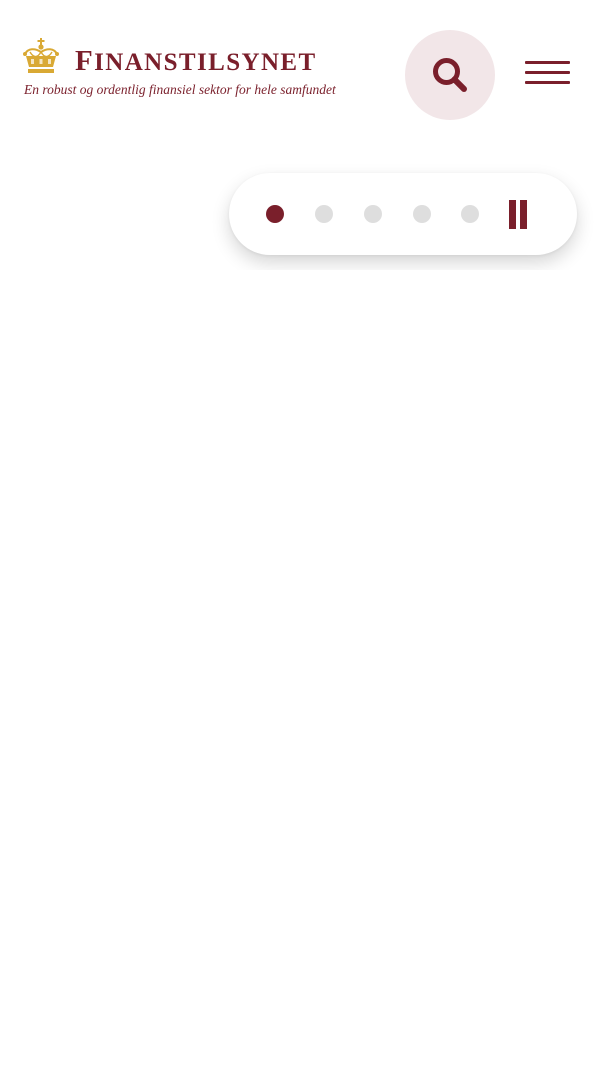 The image size is (600, 1065). Describe the element at coordinates (518, 214) in the screenshot. I see `carousel-pause-button` at that location.